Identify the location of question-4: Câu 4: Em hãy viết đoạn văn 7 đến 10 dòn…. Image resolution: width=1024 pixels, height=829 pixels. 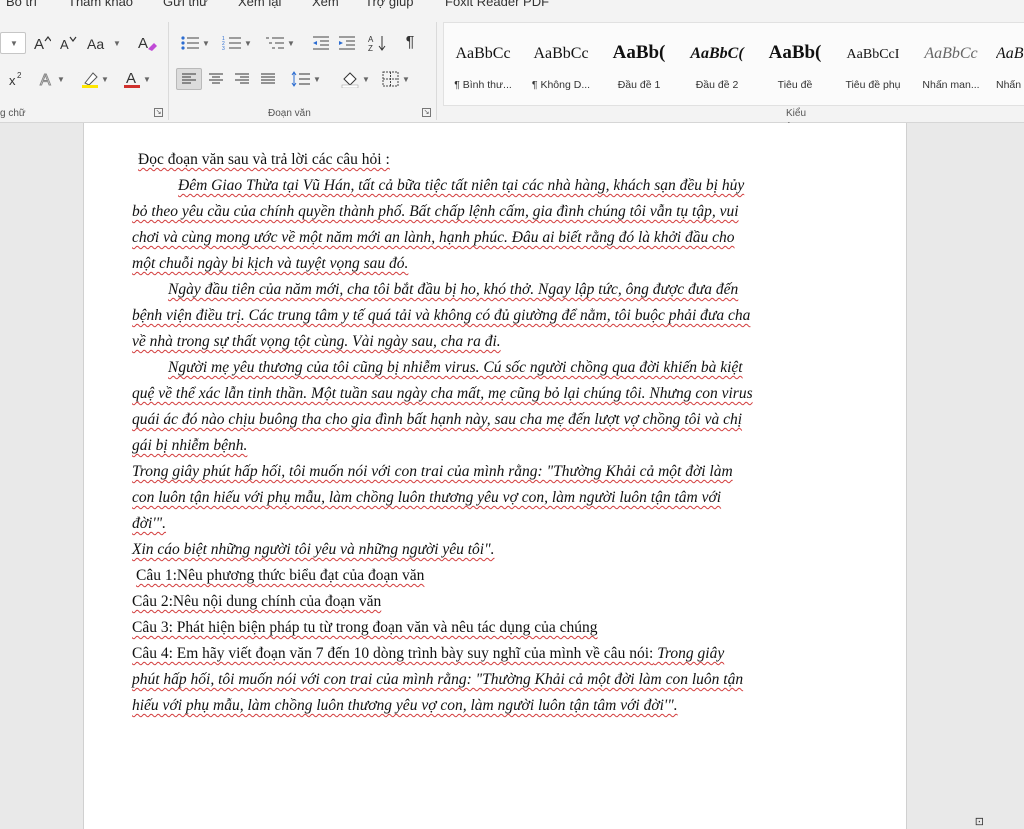
(428, 654).